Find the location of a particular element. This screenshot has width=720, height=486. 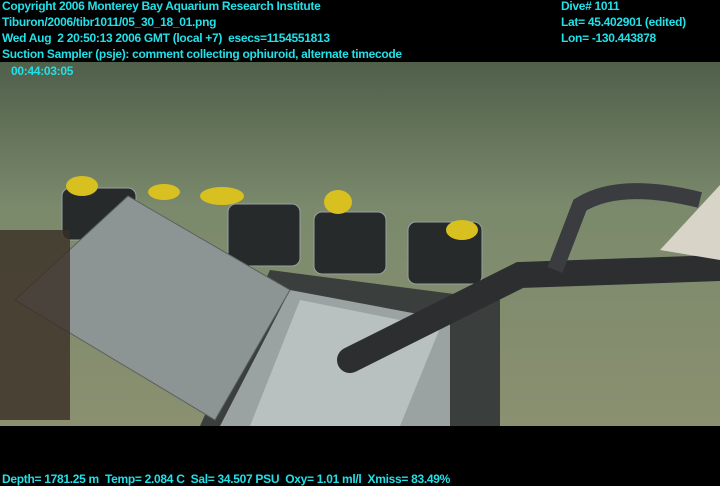

left-machinery is located at coordinates (35, 325).